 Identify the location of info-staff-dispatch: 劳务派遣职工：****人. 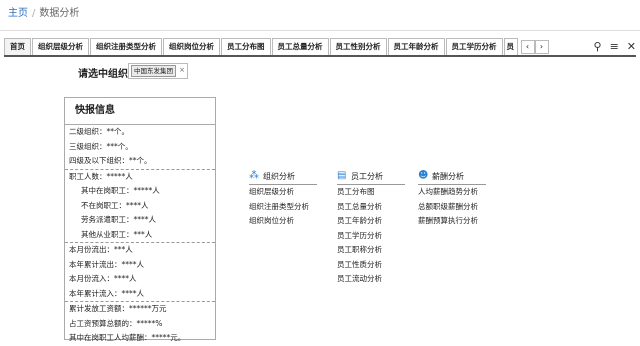
(118, 219).